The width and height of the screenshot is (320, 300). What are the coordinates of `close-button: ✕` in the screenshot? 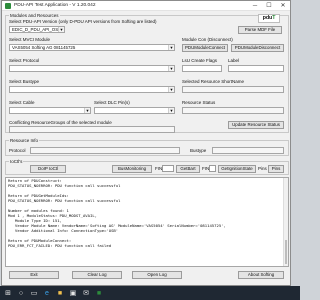 It's located at (283, 5).